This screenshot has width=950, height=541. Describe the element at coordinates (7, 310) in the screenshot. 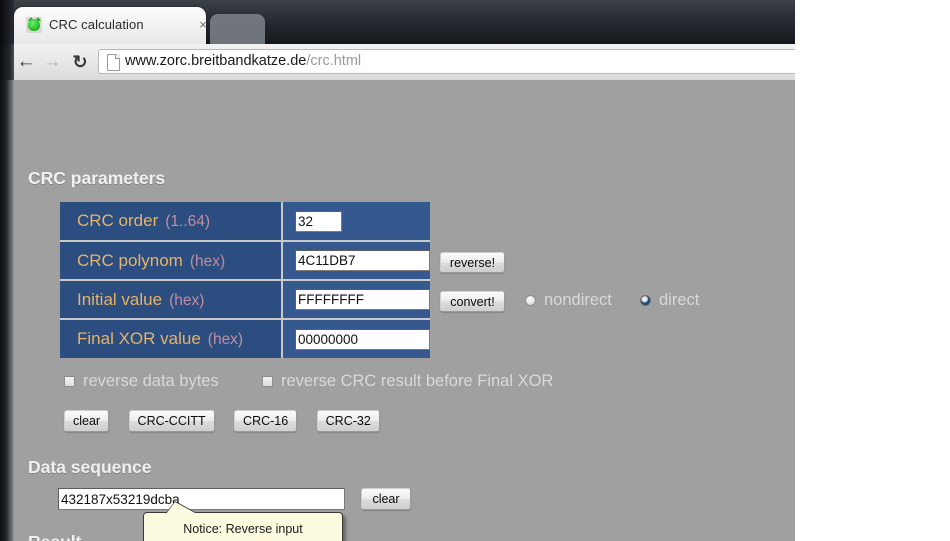

I see `window-frame-left-content` at that location.